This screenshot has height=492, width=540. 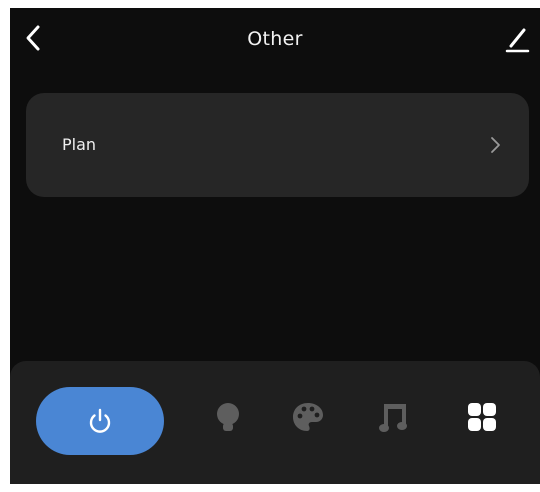 I want to click on pencil-icon, so click(x=517, y=40).